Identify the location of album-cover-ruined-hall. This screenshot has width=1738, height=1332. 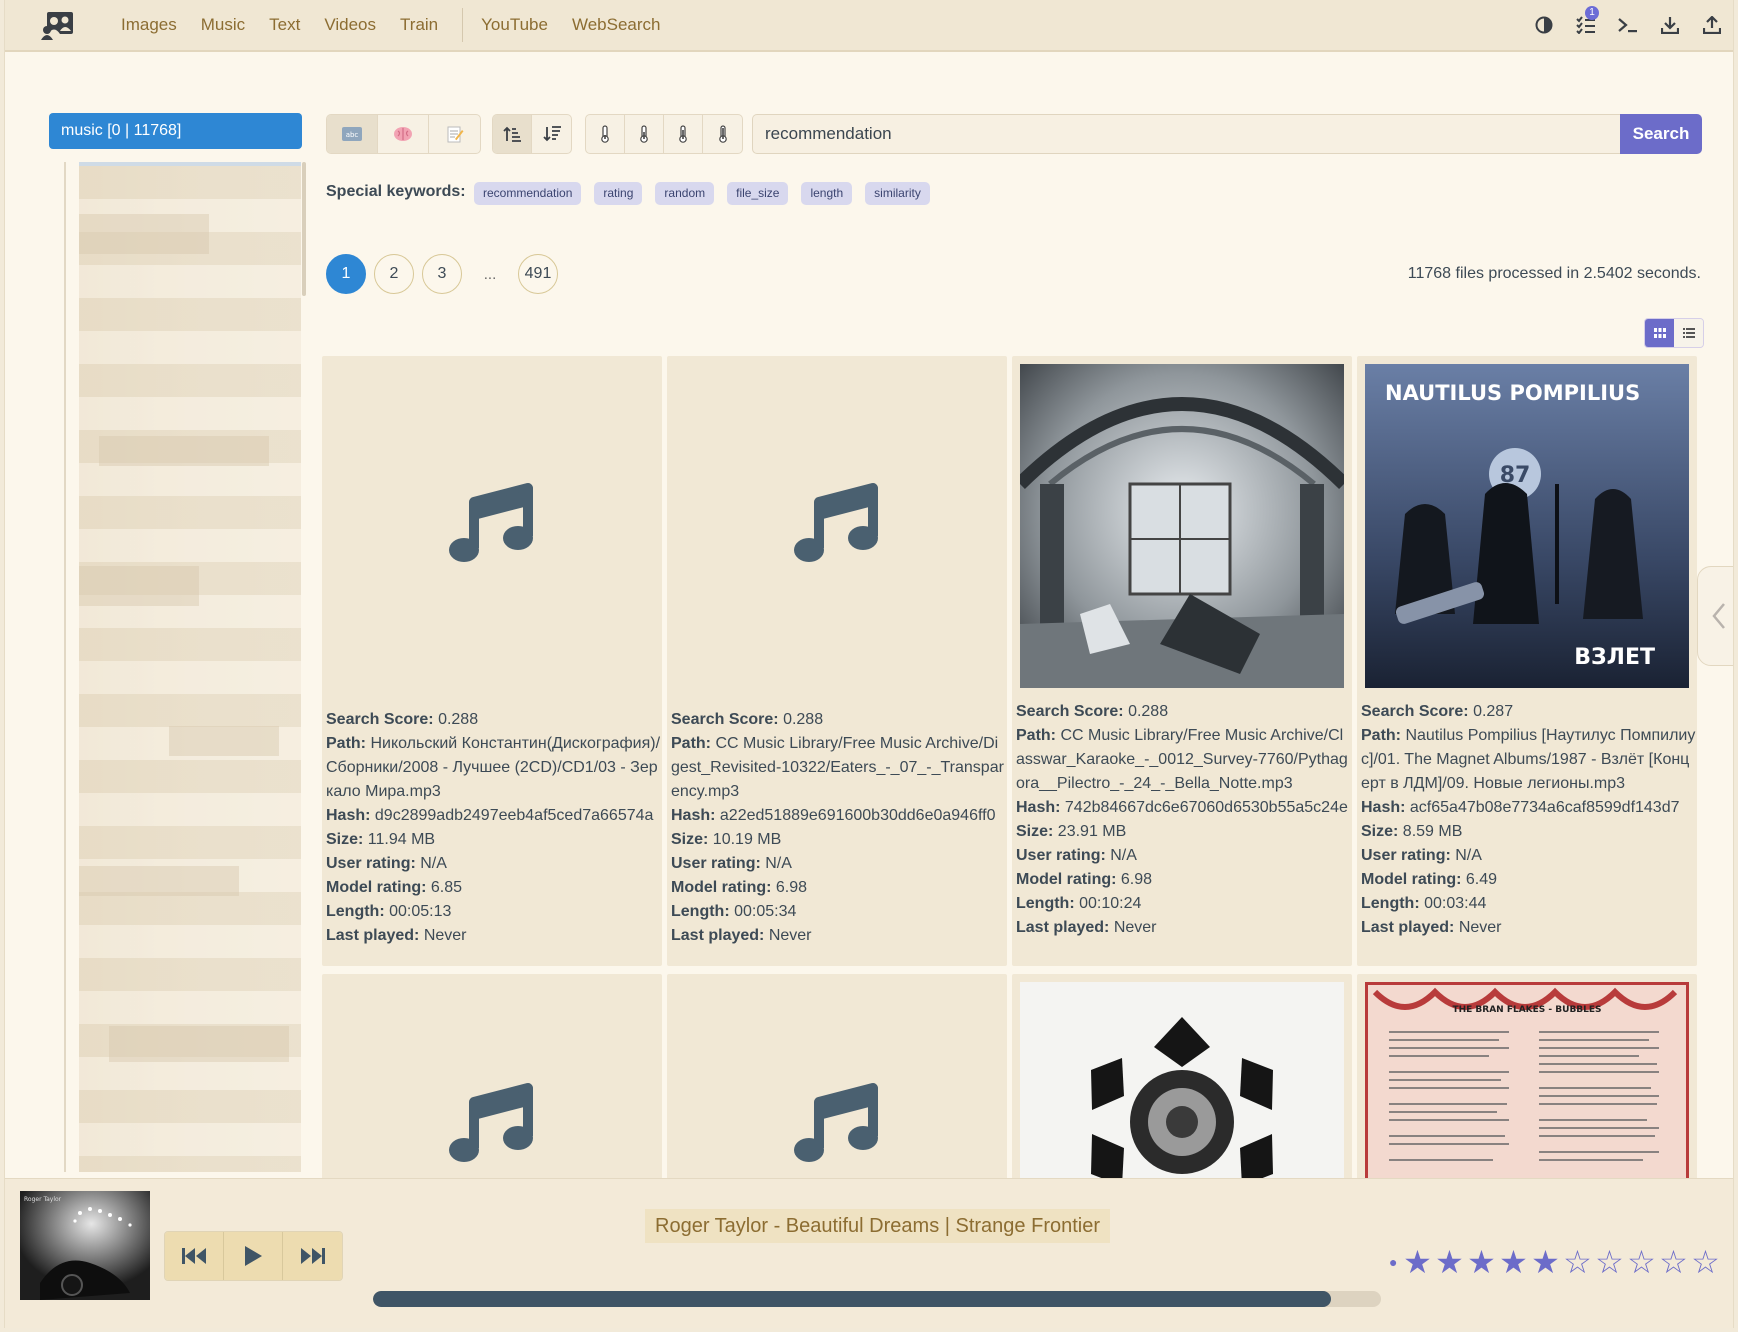
(1182, 526).